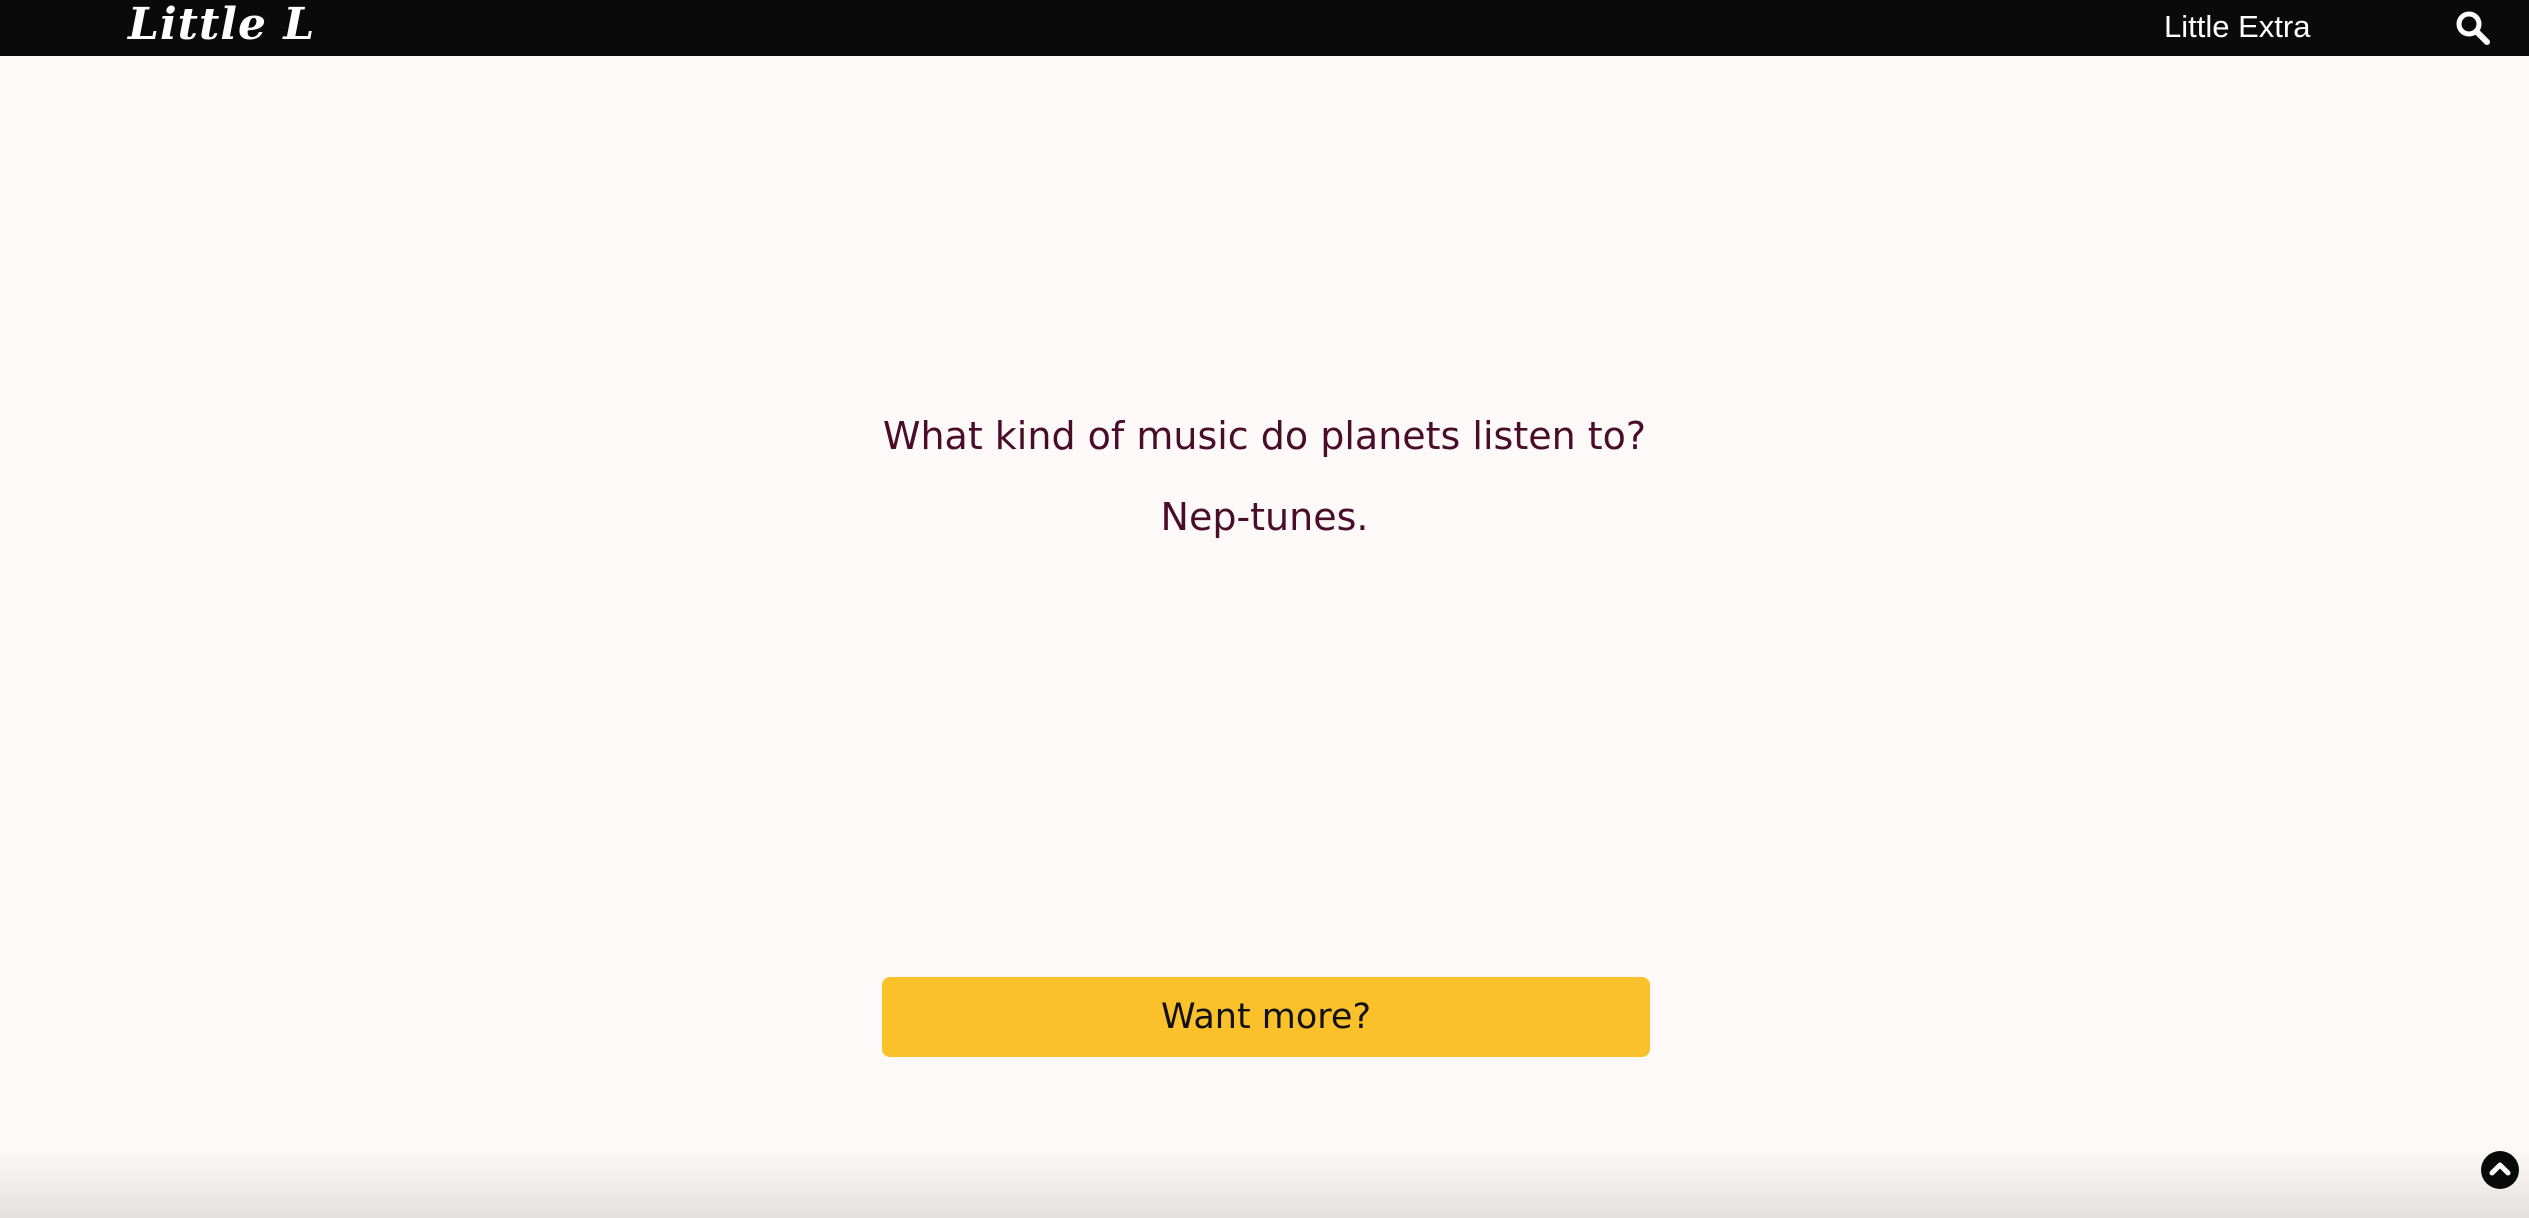 The width and height of the screenshot is (2529, 1218). I want to click on top-navigation-bar: Little L Little Extra, so click(1264, 28).